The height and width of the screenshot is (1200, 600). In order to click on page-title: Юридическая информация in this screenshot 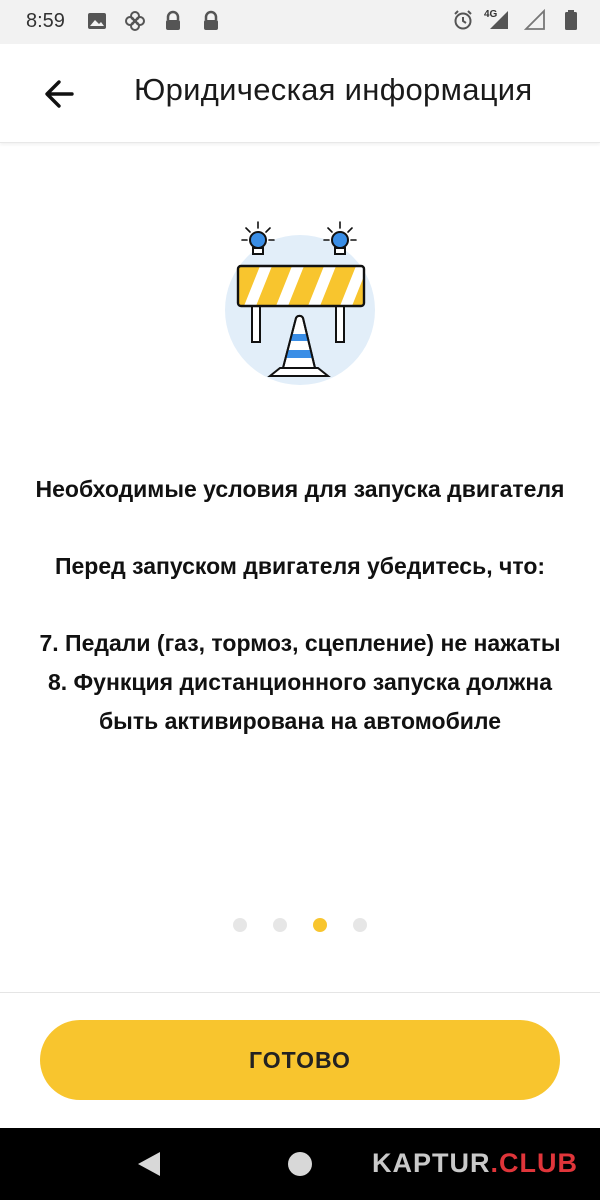, I will do `click(333, 89)`.